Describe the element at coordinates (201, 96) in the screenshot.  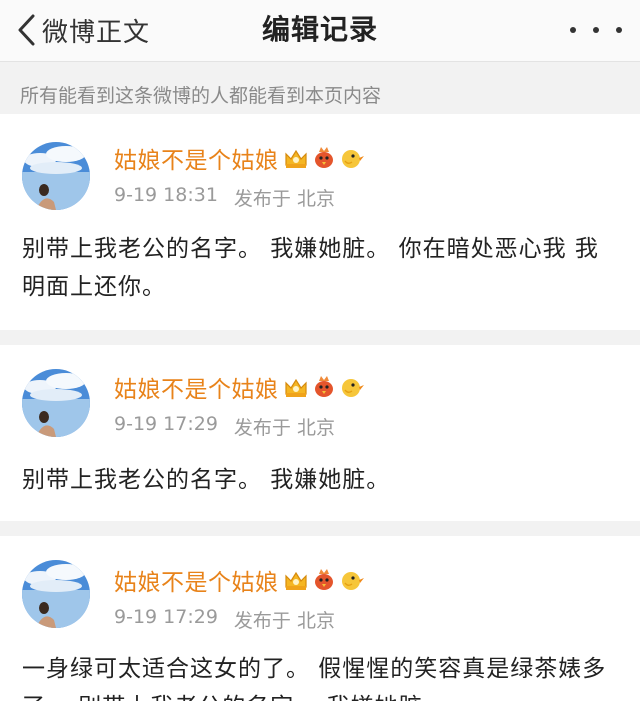
I see `visibility-notice: 所有能看到这条微博的人都能看到本页内容` at that location.